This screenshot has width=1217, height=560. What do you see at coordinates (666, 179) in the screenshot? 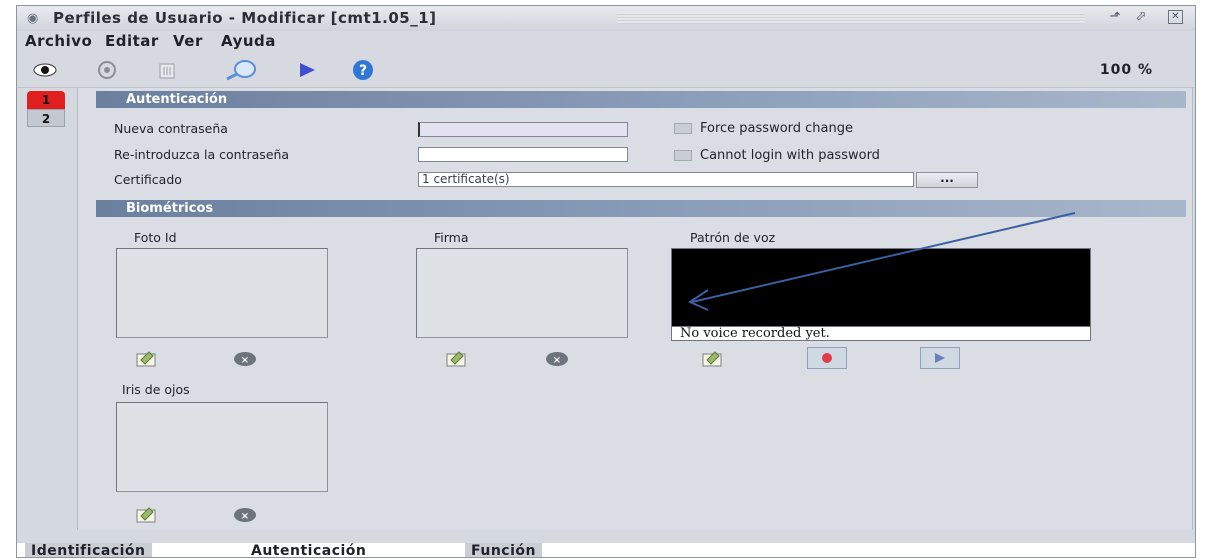
I see `certificate-field: 1 certificate(s)` at bounding box center [666, 179].